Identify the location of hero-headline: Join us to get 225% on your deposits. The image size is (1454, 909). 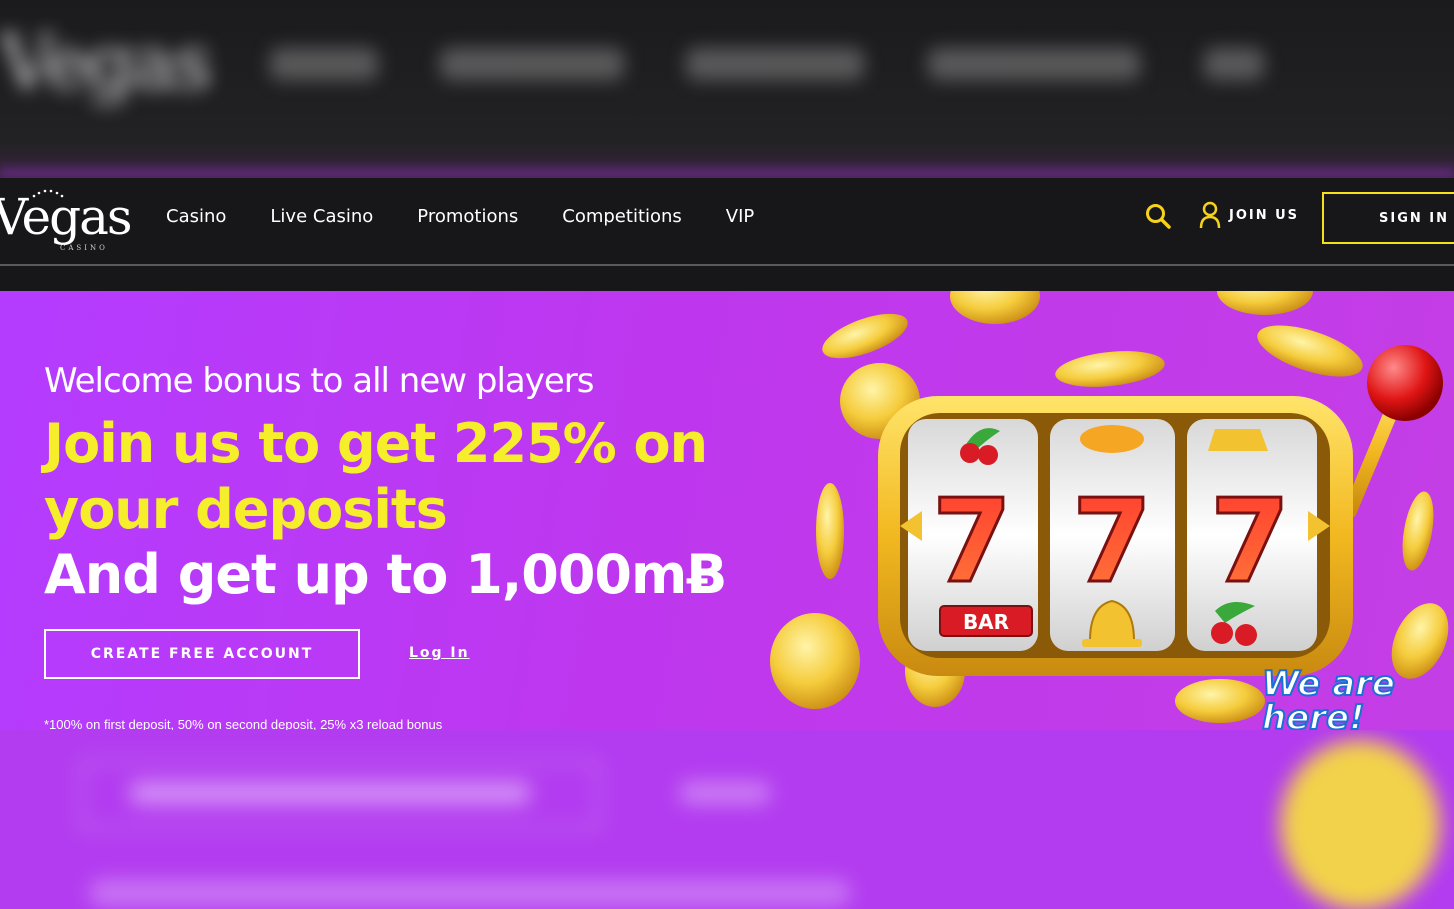
(376, 477).